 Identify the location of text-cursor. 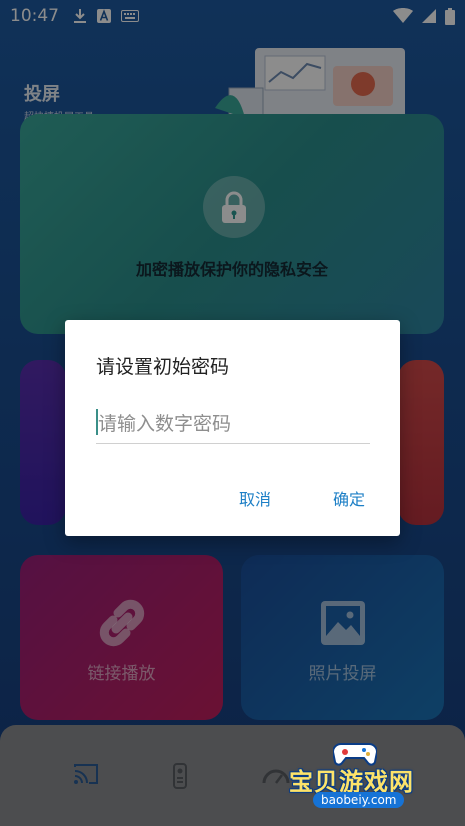
(97, 422).